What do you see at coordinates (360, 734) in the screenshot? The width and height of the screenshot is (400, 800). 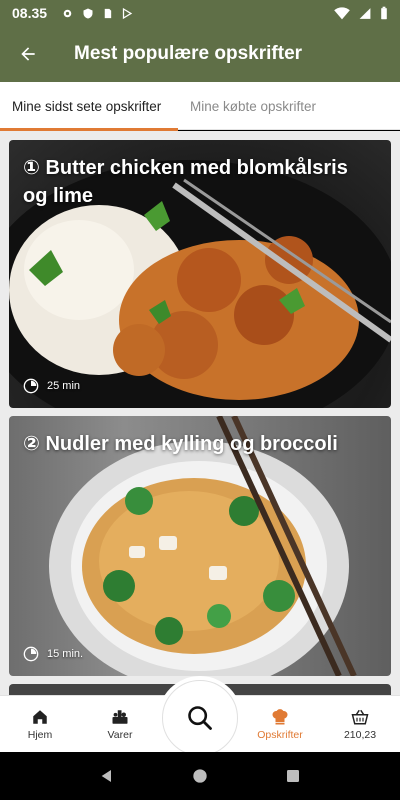 I see `nav-basket-total: 210,23` at bounding box center [360, 734].